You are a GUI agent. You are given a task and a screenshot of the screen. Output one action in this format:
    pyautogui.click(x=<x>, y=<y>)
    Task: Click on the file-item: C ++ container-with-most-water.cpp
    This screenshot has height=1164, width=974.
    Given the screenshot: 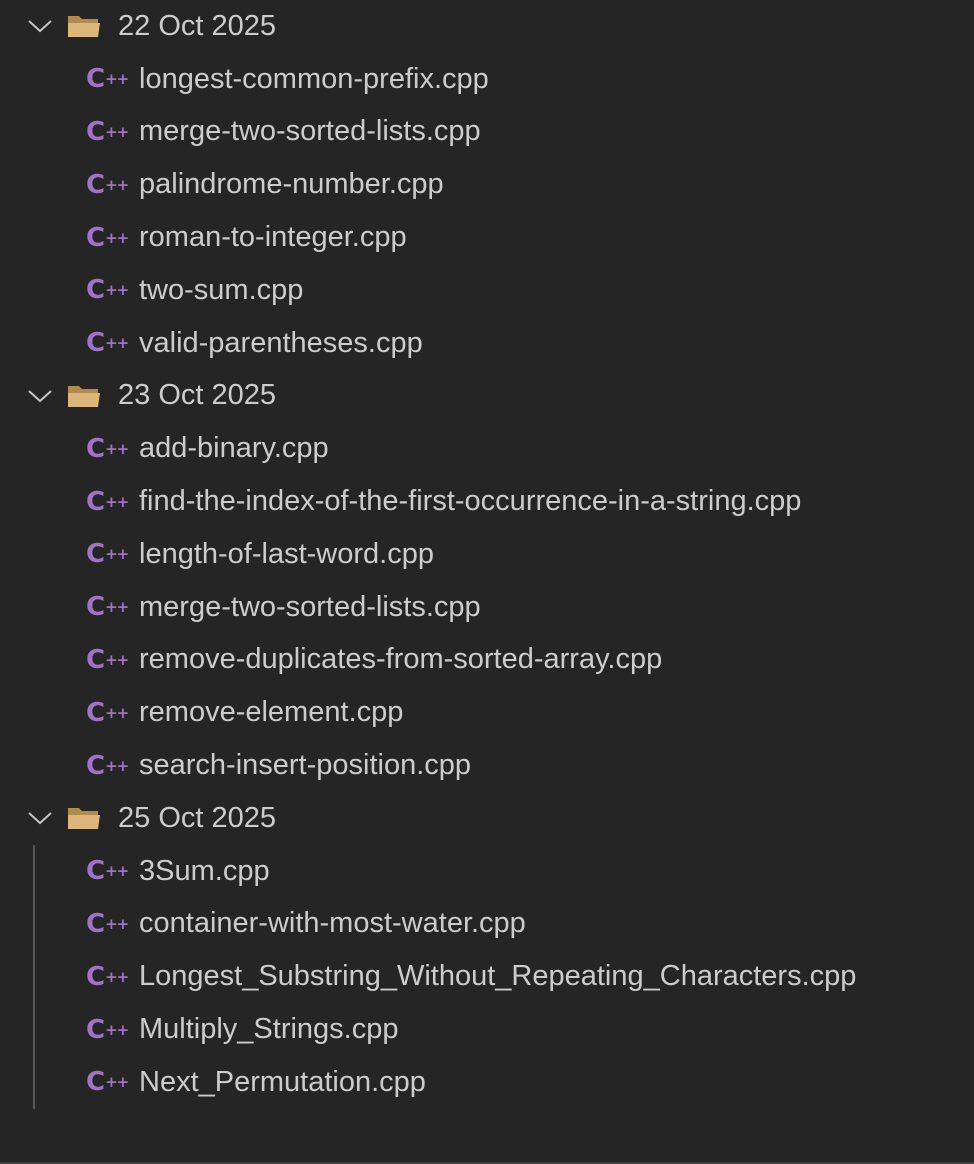 What is the action you would take?
    pyautogui.click(x=487, y=924)
    